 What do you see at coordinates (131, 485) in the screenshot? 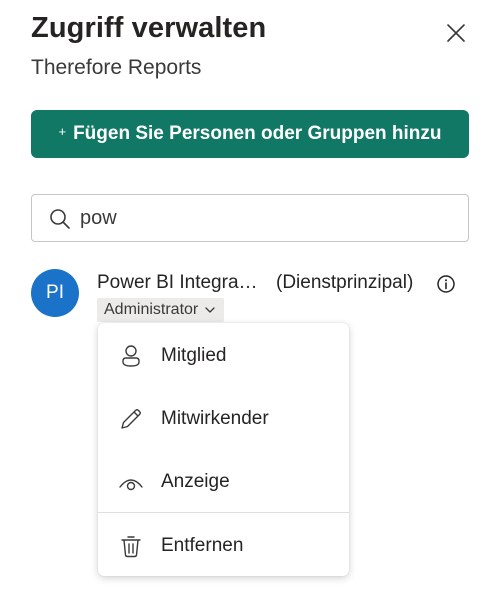
I see `eye-icon` at bounding box center [131, 485].